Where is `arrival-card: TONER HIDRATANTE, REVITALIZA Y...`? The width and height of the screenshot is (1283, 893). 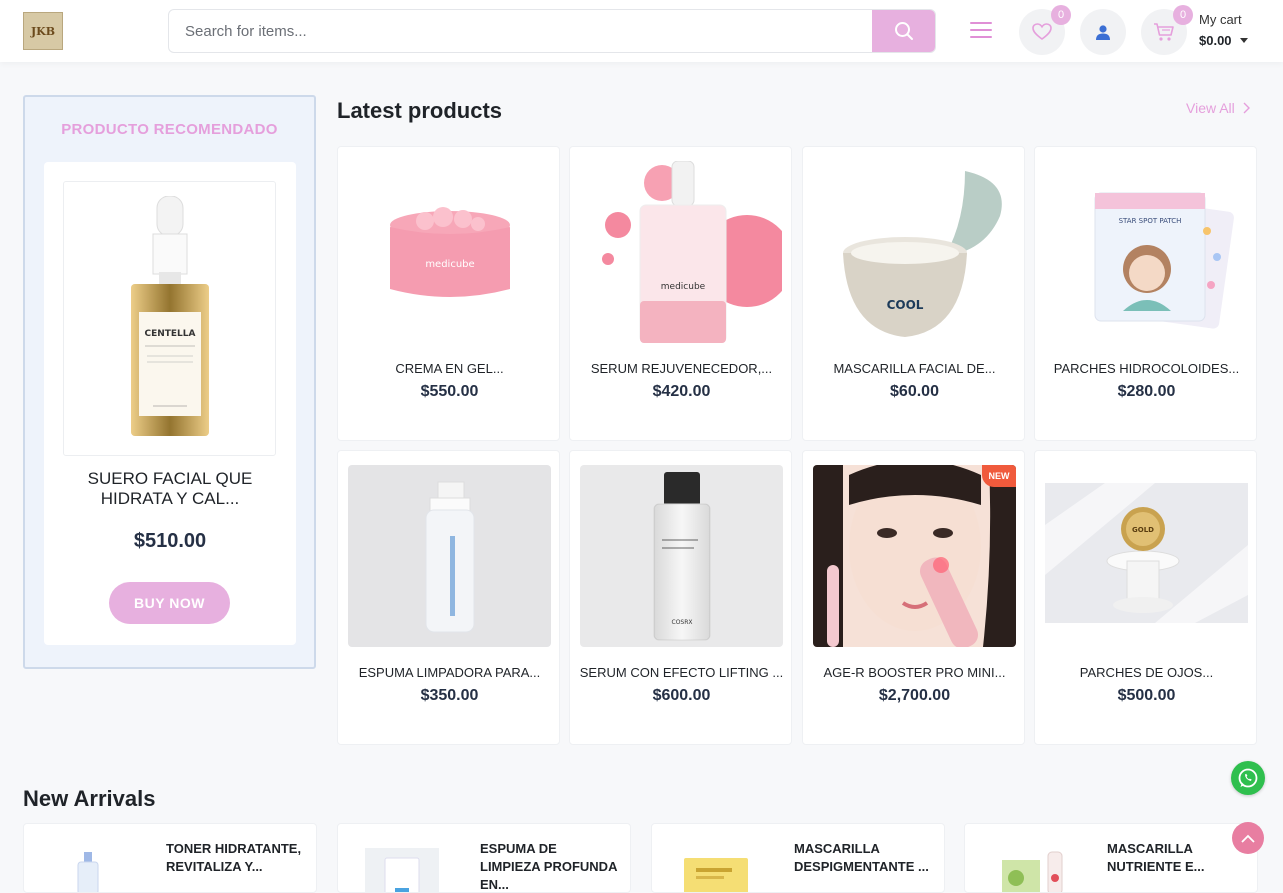 arrival-card: TONER HIDRATANTE, REVITALIZA Y... is located at coordinates (170, 858).